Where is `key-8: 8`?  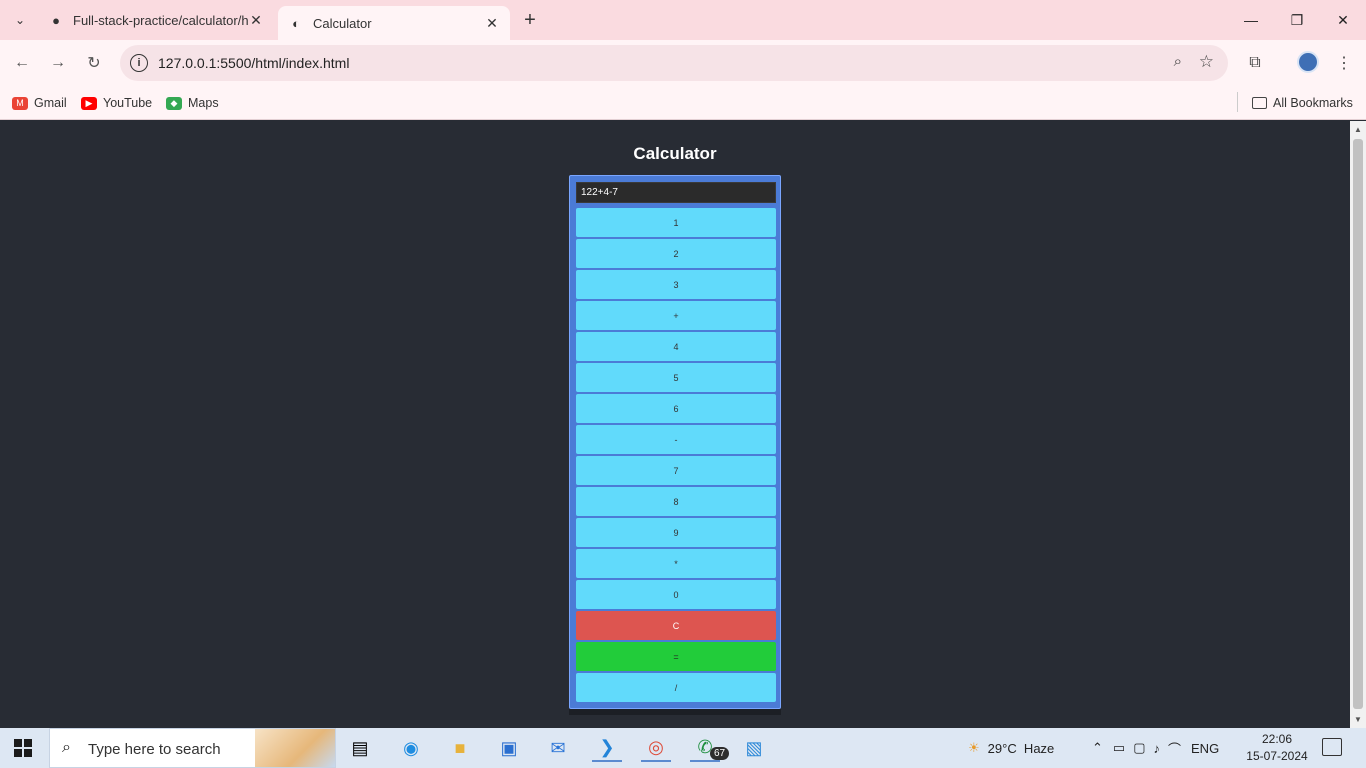 key-8: 8 is located at coordinates (676, 501).